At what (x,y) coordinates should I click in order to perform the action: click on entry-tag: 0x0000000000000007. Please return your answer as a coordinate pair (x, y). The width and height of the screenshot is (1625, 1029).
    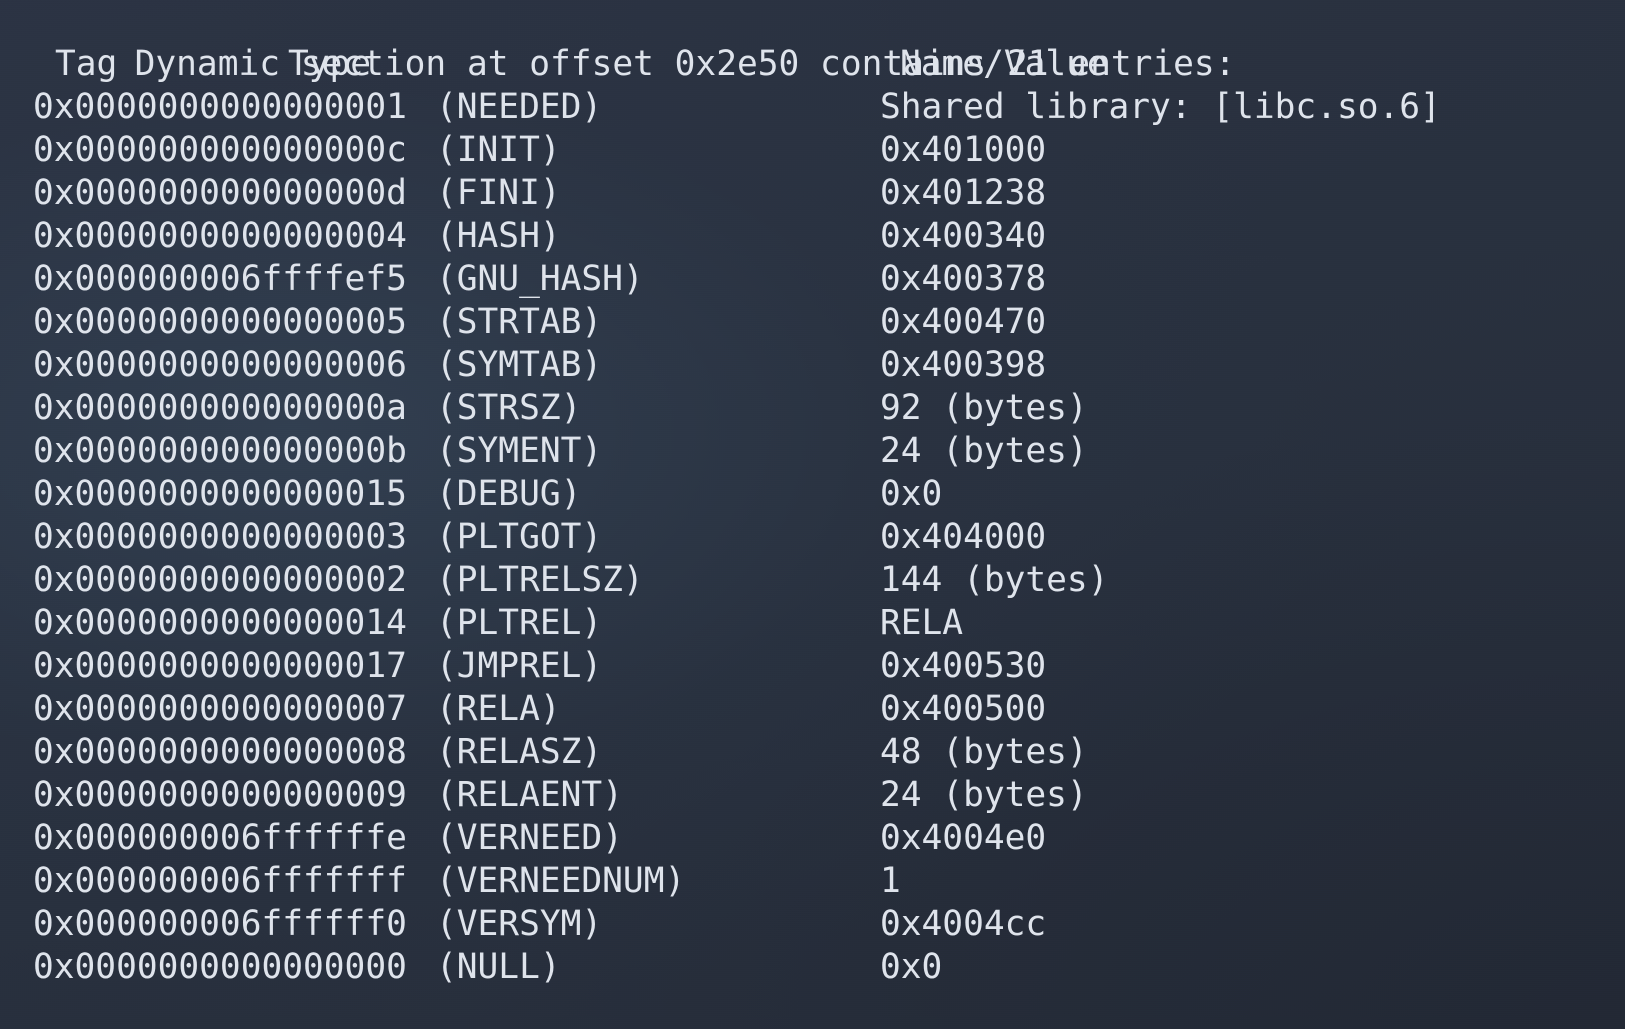
    Looking at the image, I should click on (220, 709).